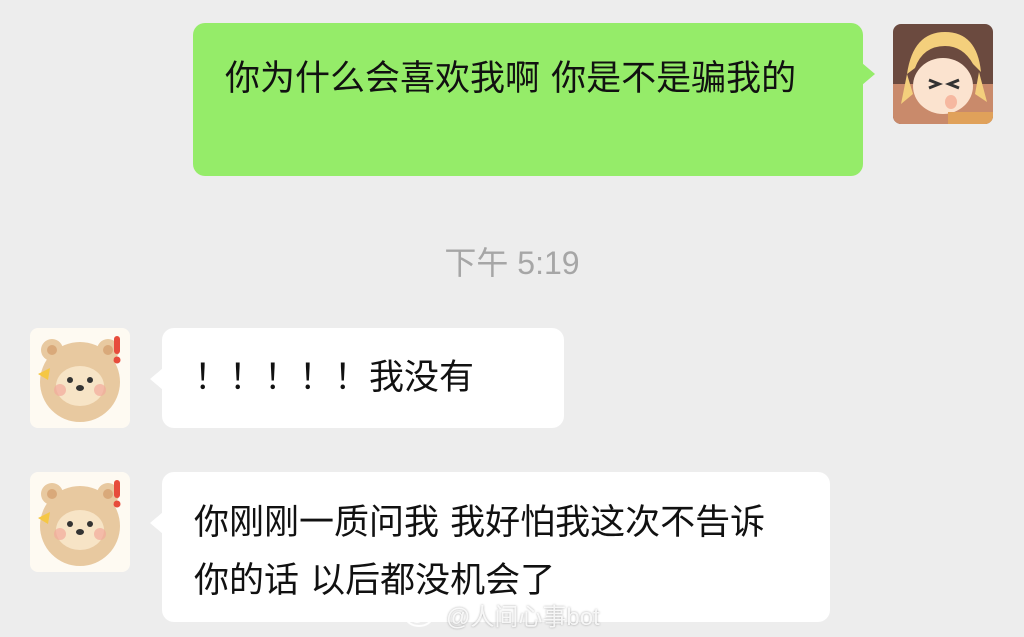  Describe the element at coordinates (511, 79) in the screenshot. I see `message-text: 你为什么会喜欢我啊 你是不是骗我的` at that location.